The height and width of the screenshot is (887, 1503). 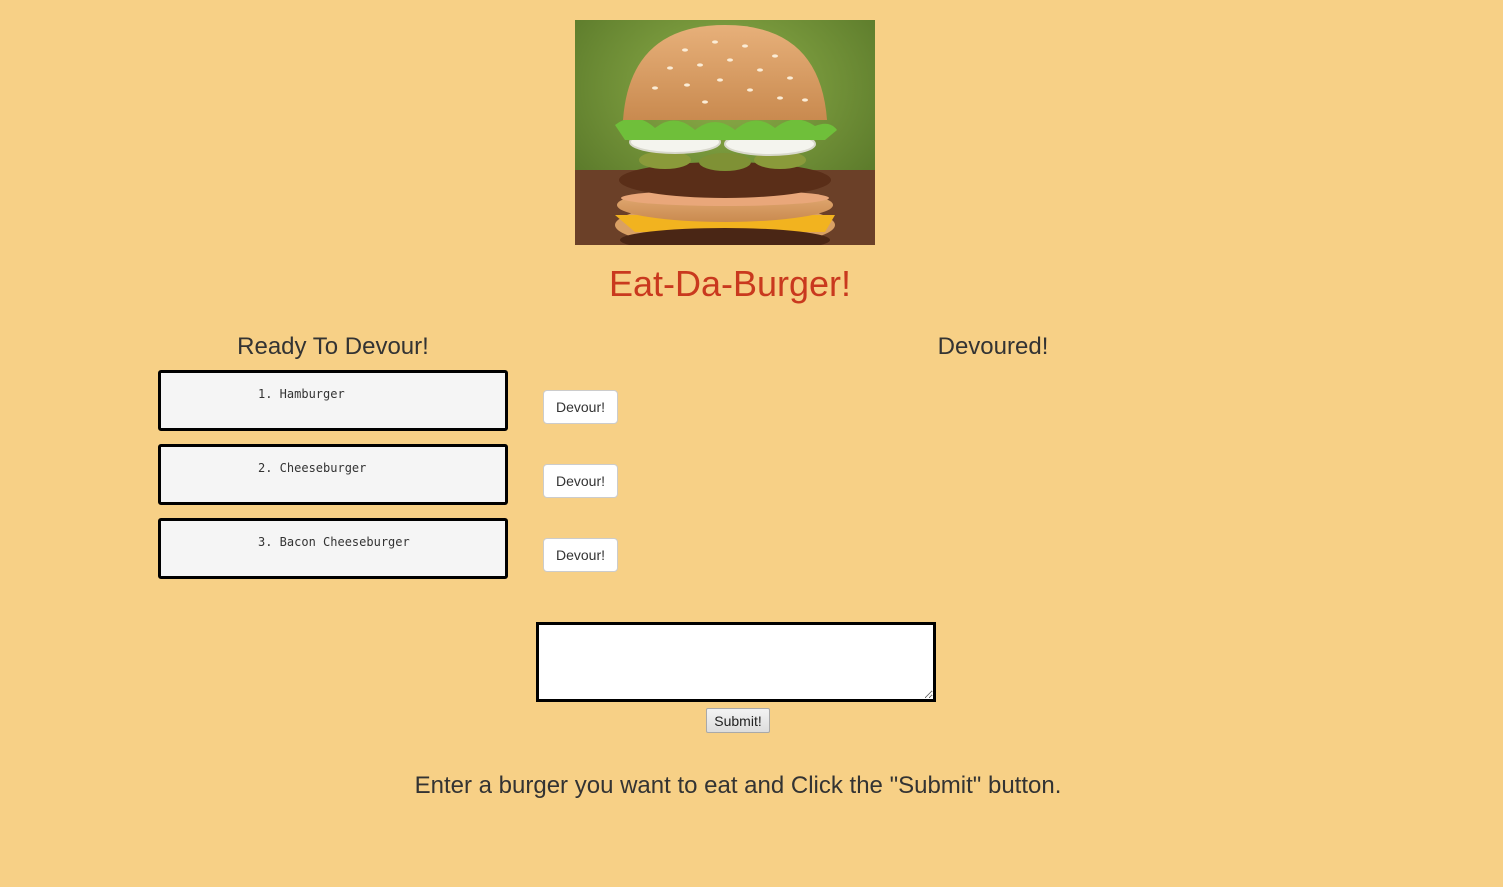 What do you see at coordinates (730, 283) in the screenshot?
I see `page-title: Eat-Da-Burger!` at bounding box center [730, 283].